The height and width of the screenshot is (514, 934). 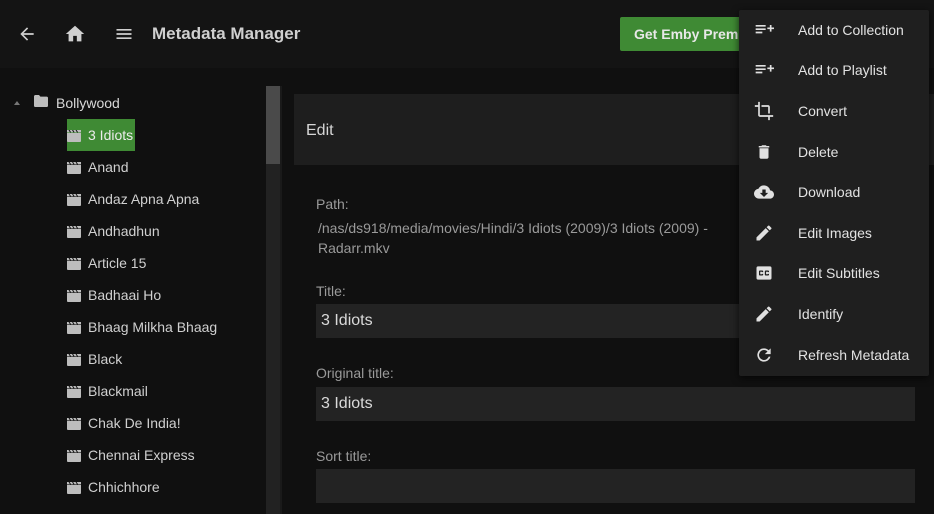 I want to click on tree-item-label: 3 Idiots, so click(x=111, y=135).